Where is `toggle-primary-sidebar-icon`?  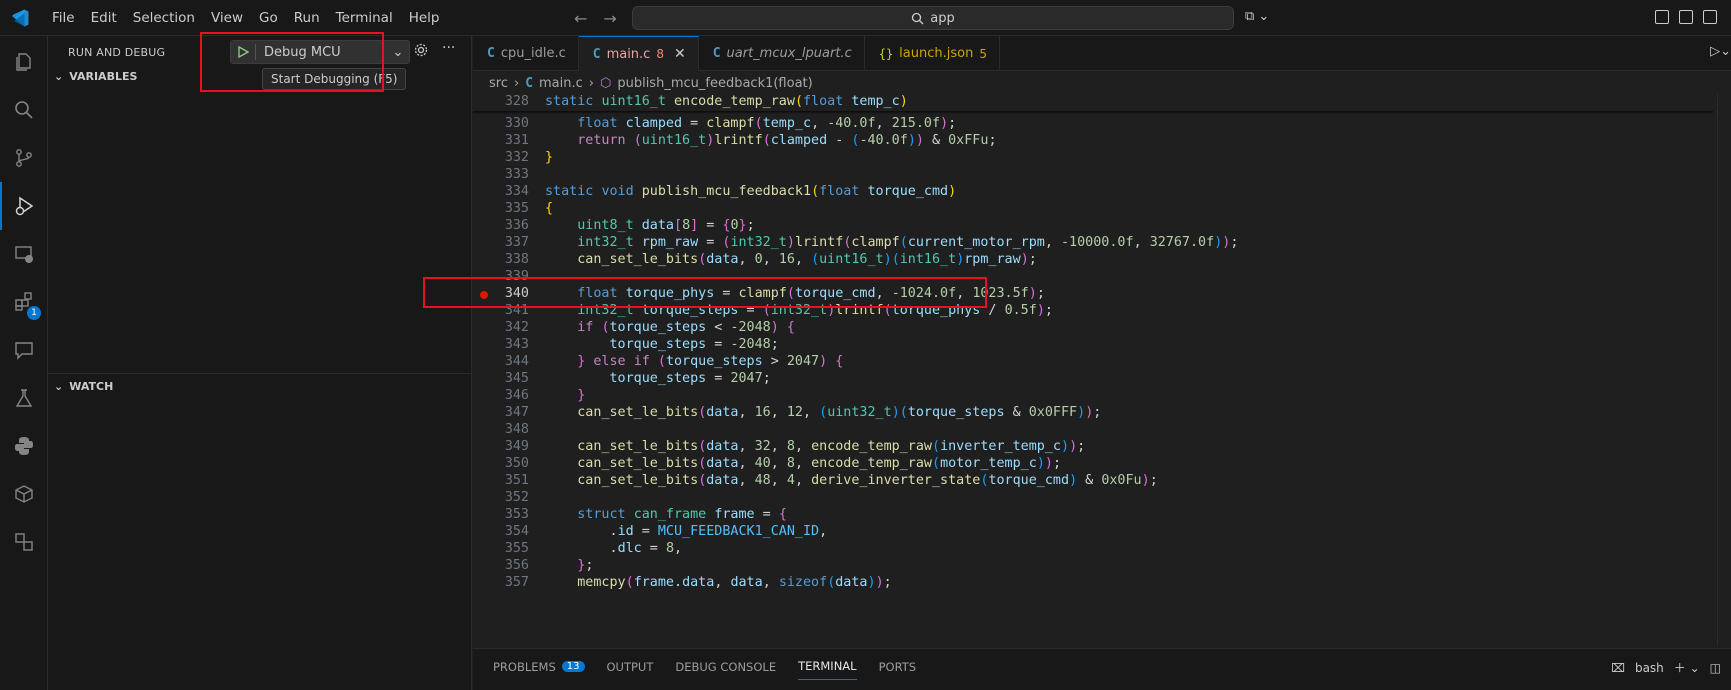 toggle-primary-sidebar-icon is located at coordinates (1662, 17).